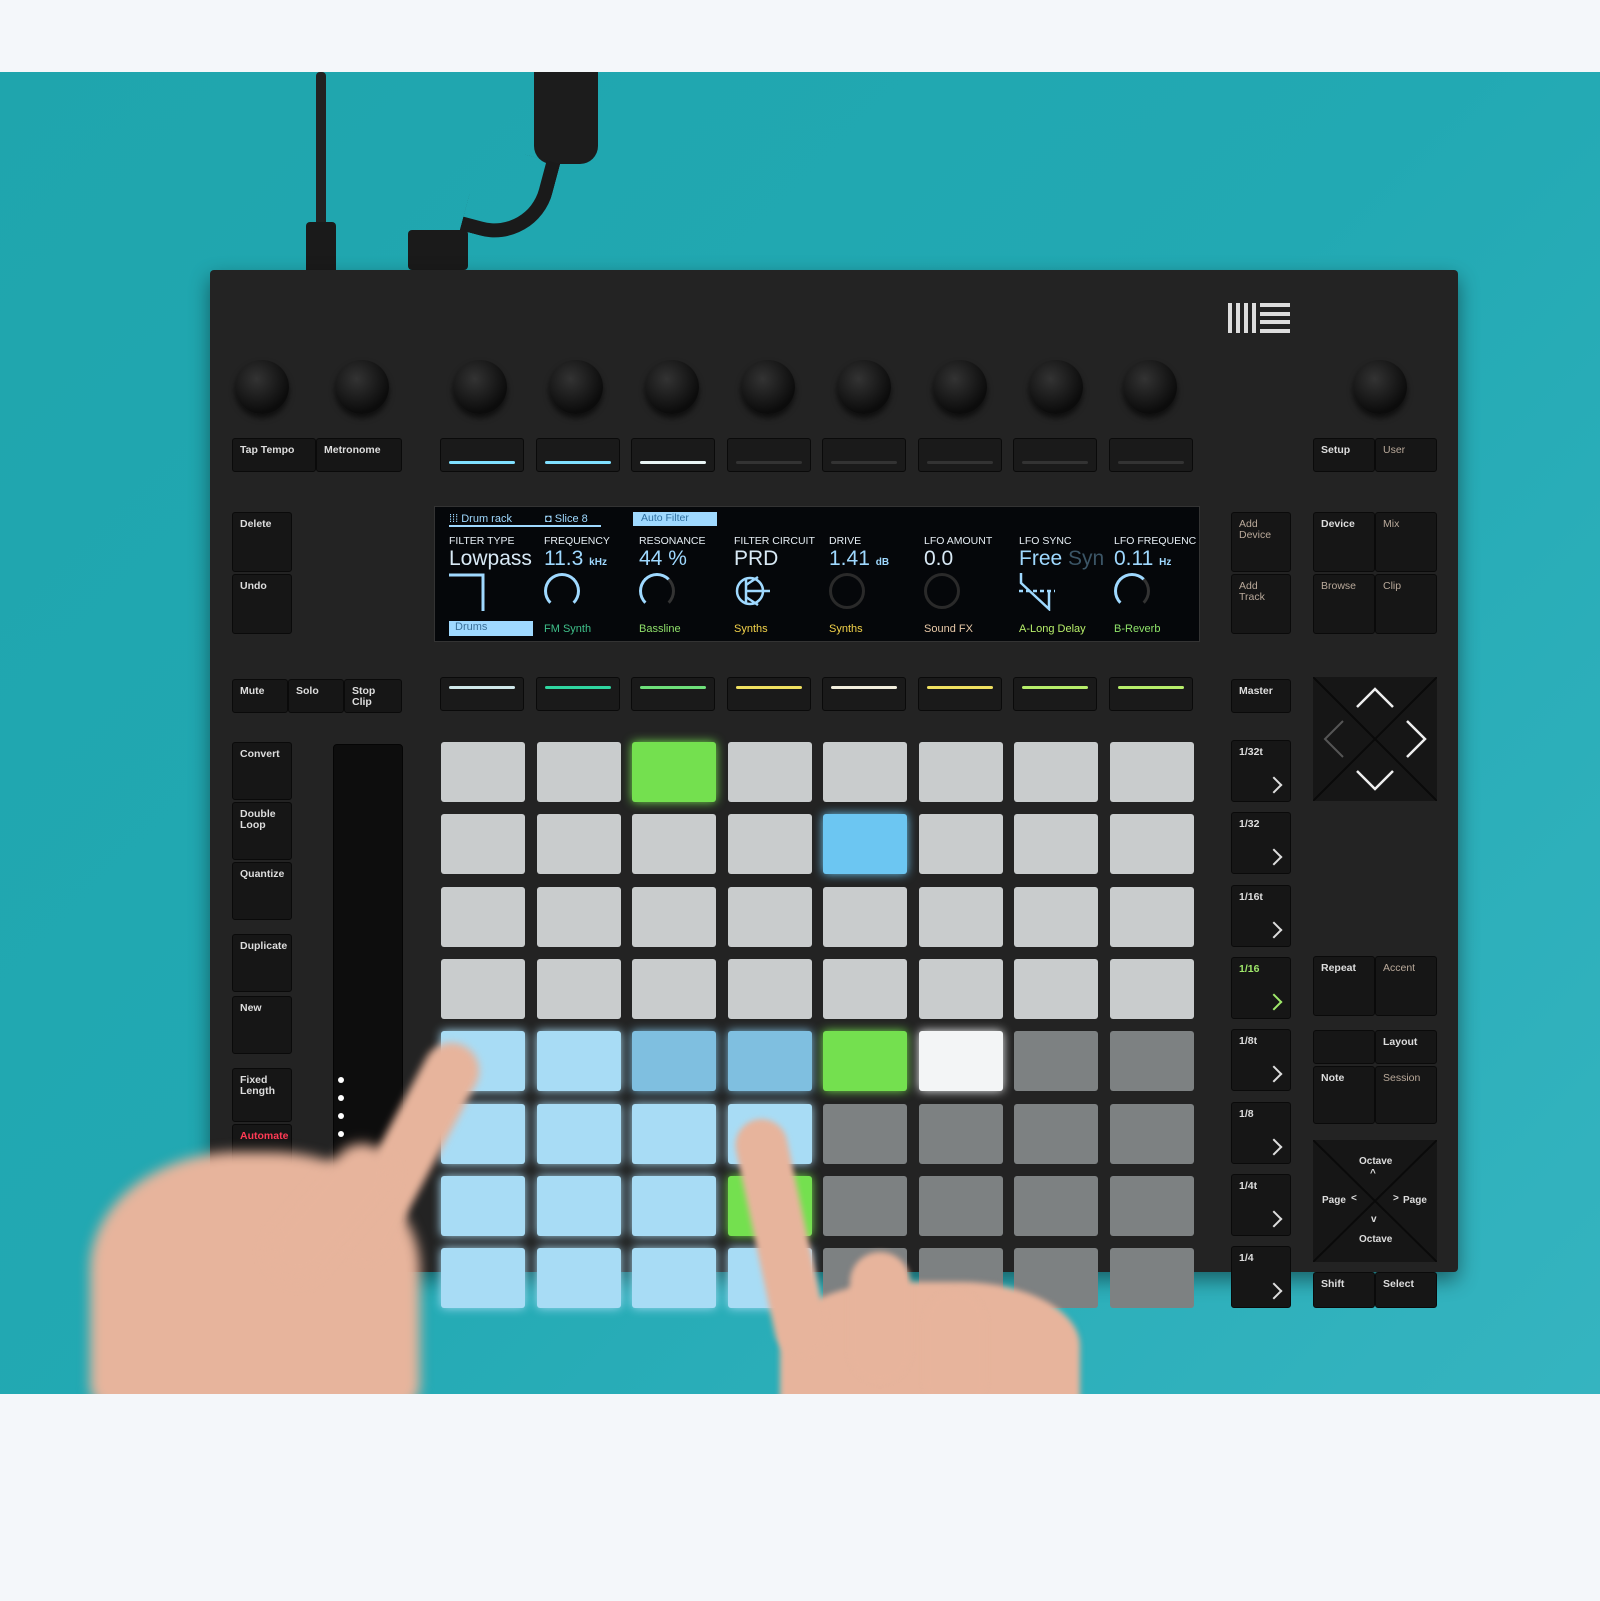 The image size is (1600, 1601). Describe the element at coordinates (1344, 986) in the screenshot. I see `repeat-button: Repeat` at that location.